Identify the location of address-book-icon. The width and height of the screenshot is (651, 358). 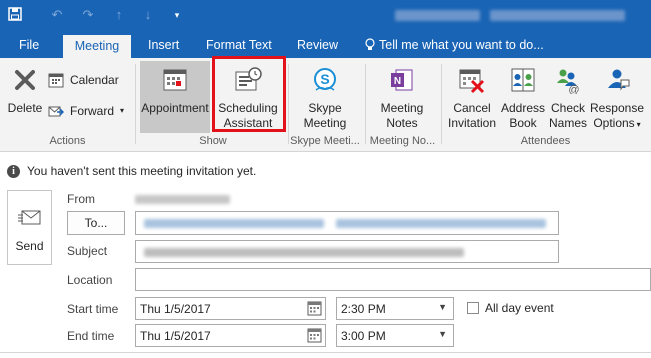
(523, 80).